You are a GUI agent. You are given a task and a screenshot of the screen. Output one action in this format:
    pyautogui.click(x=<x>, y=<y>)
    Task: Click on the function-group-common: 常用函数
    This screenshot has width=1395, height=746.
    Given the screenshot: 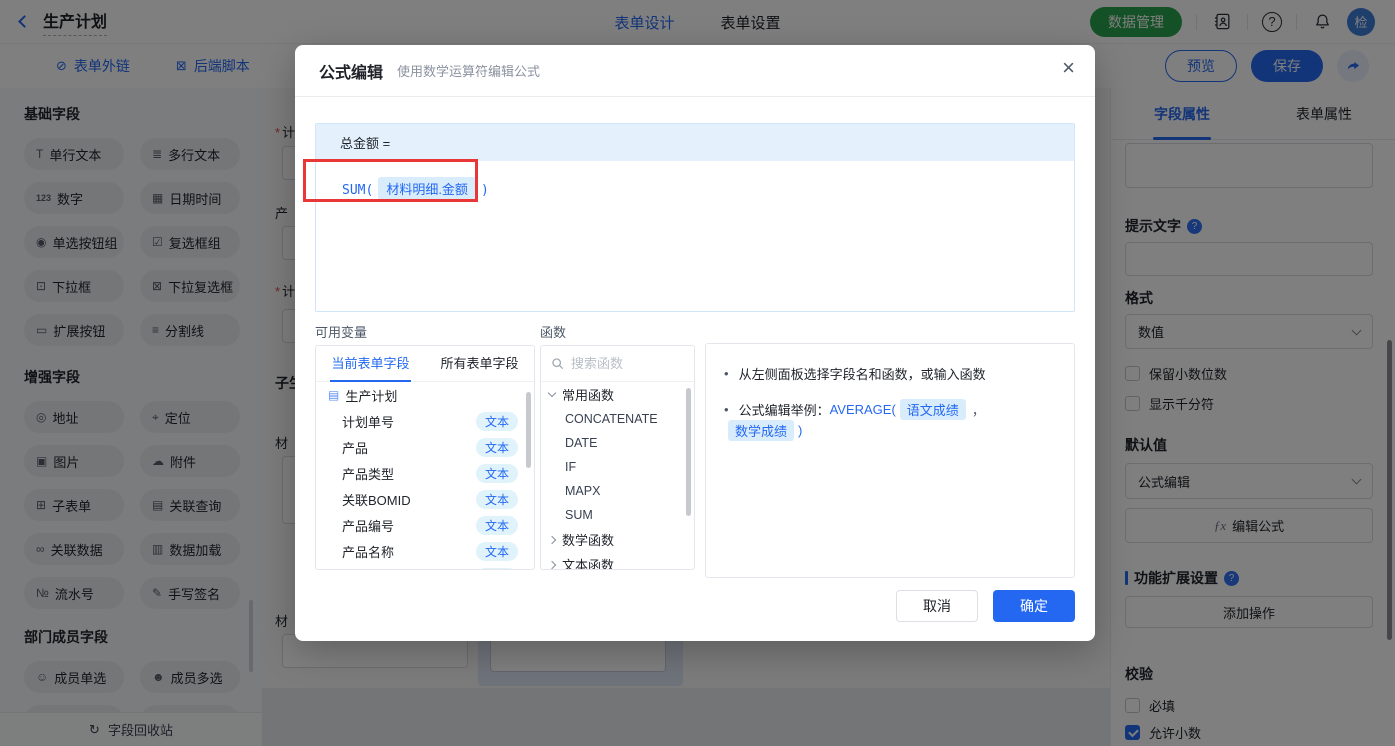 What is the action you would take?
    pyautogui.click(x=617, y=394)
    